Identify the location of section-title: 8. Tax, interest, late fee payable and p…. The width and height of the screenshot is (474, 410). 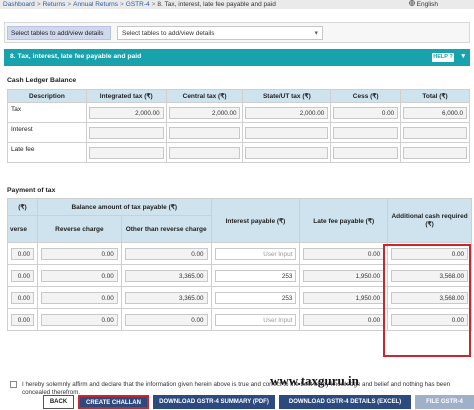
(76, 56).